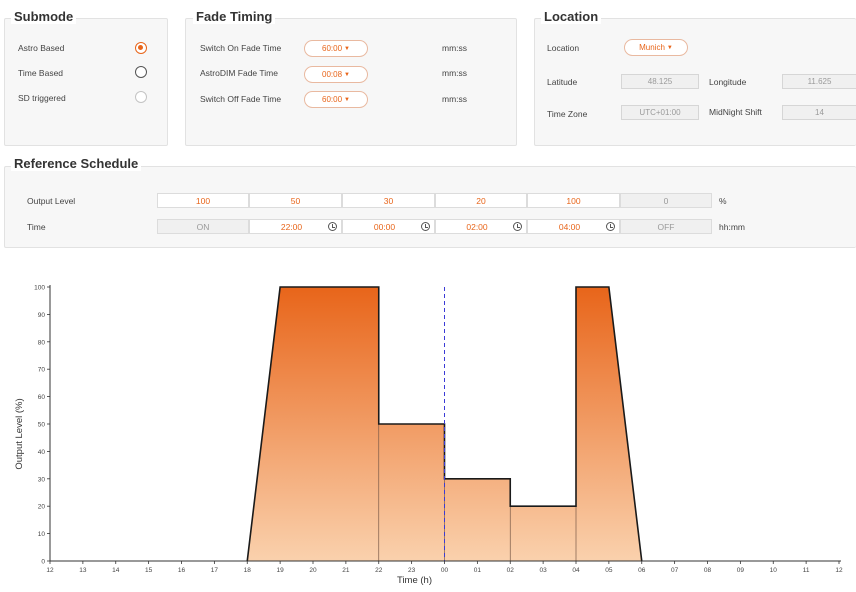  What do you see at coordinates (511, 570) in the screenshot?
I see `x-tick-label: 02` at bounding box center [511, 570].